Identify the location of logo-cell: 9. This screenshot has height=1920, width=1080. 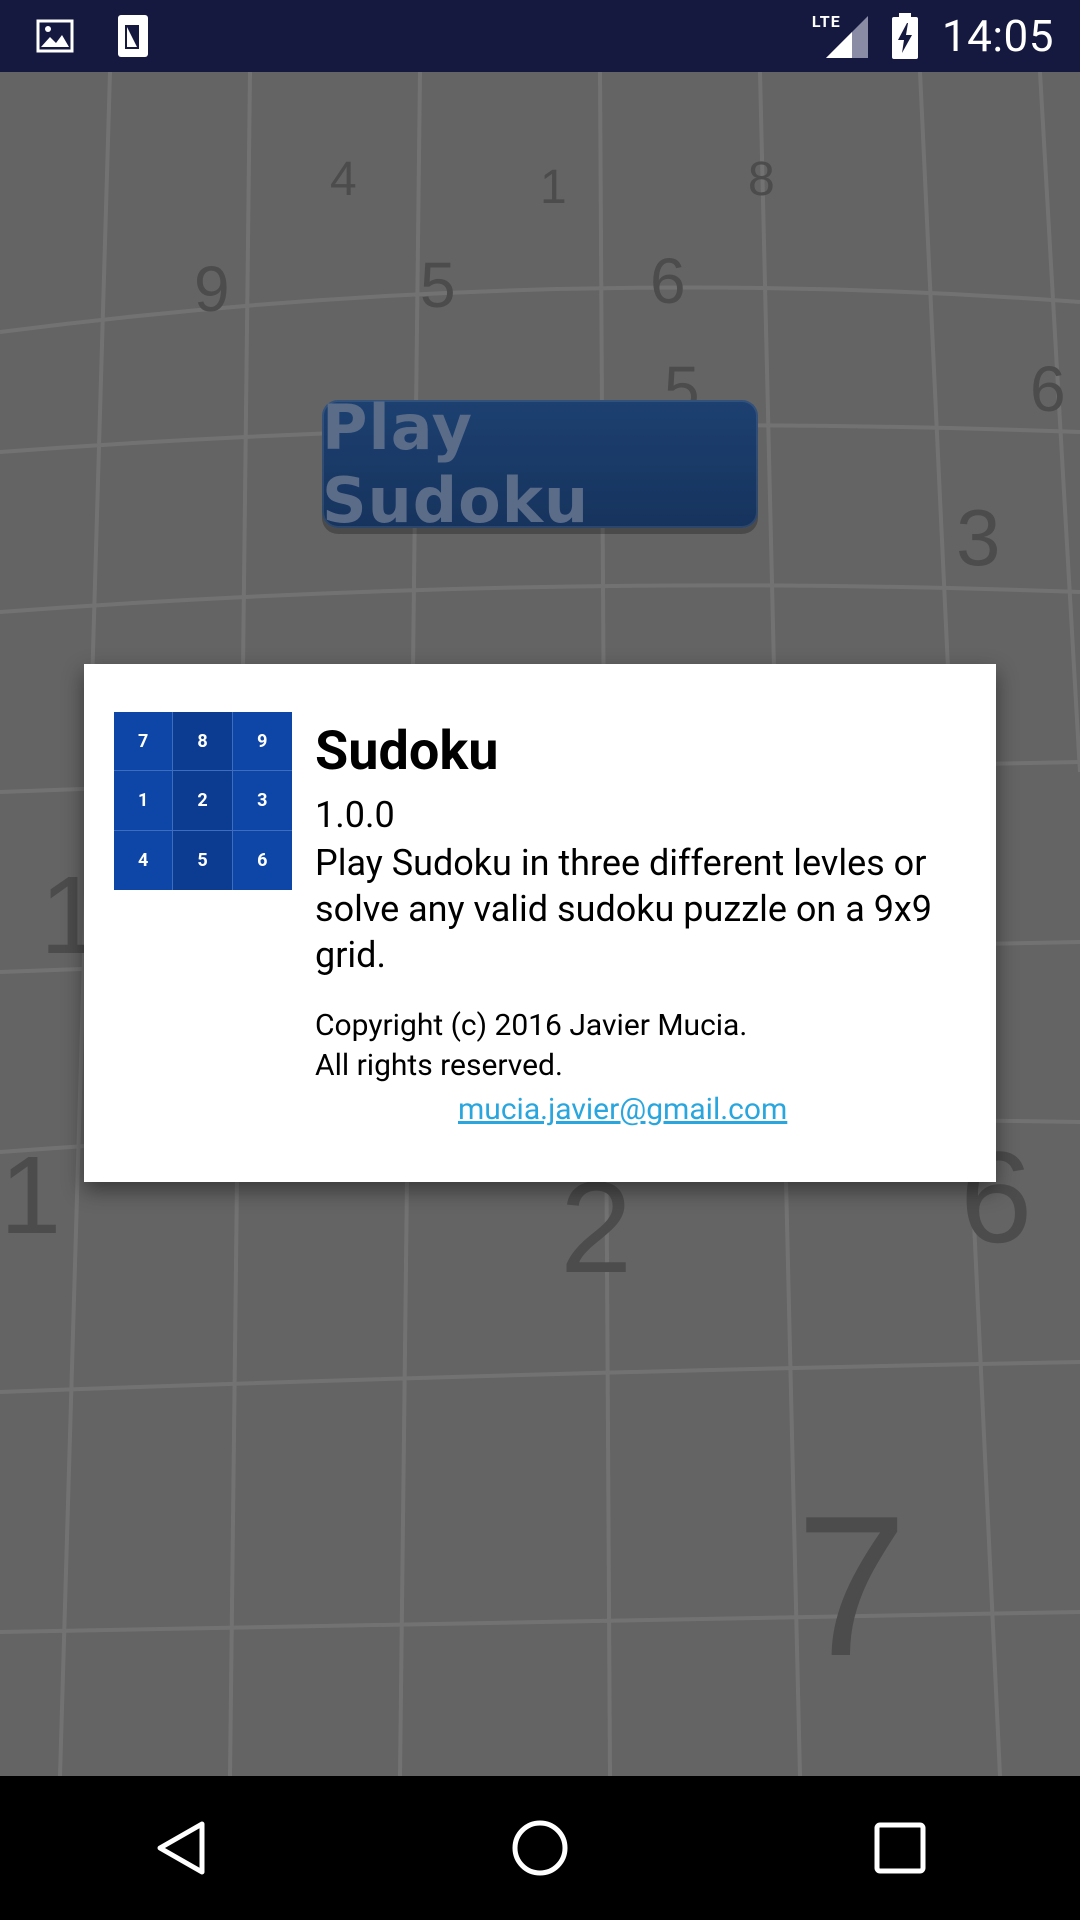
(262, 742).